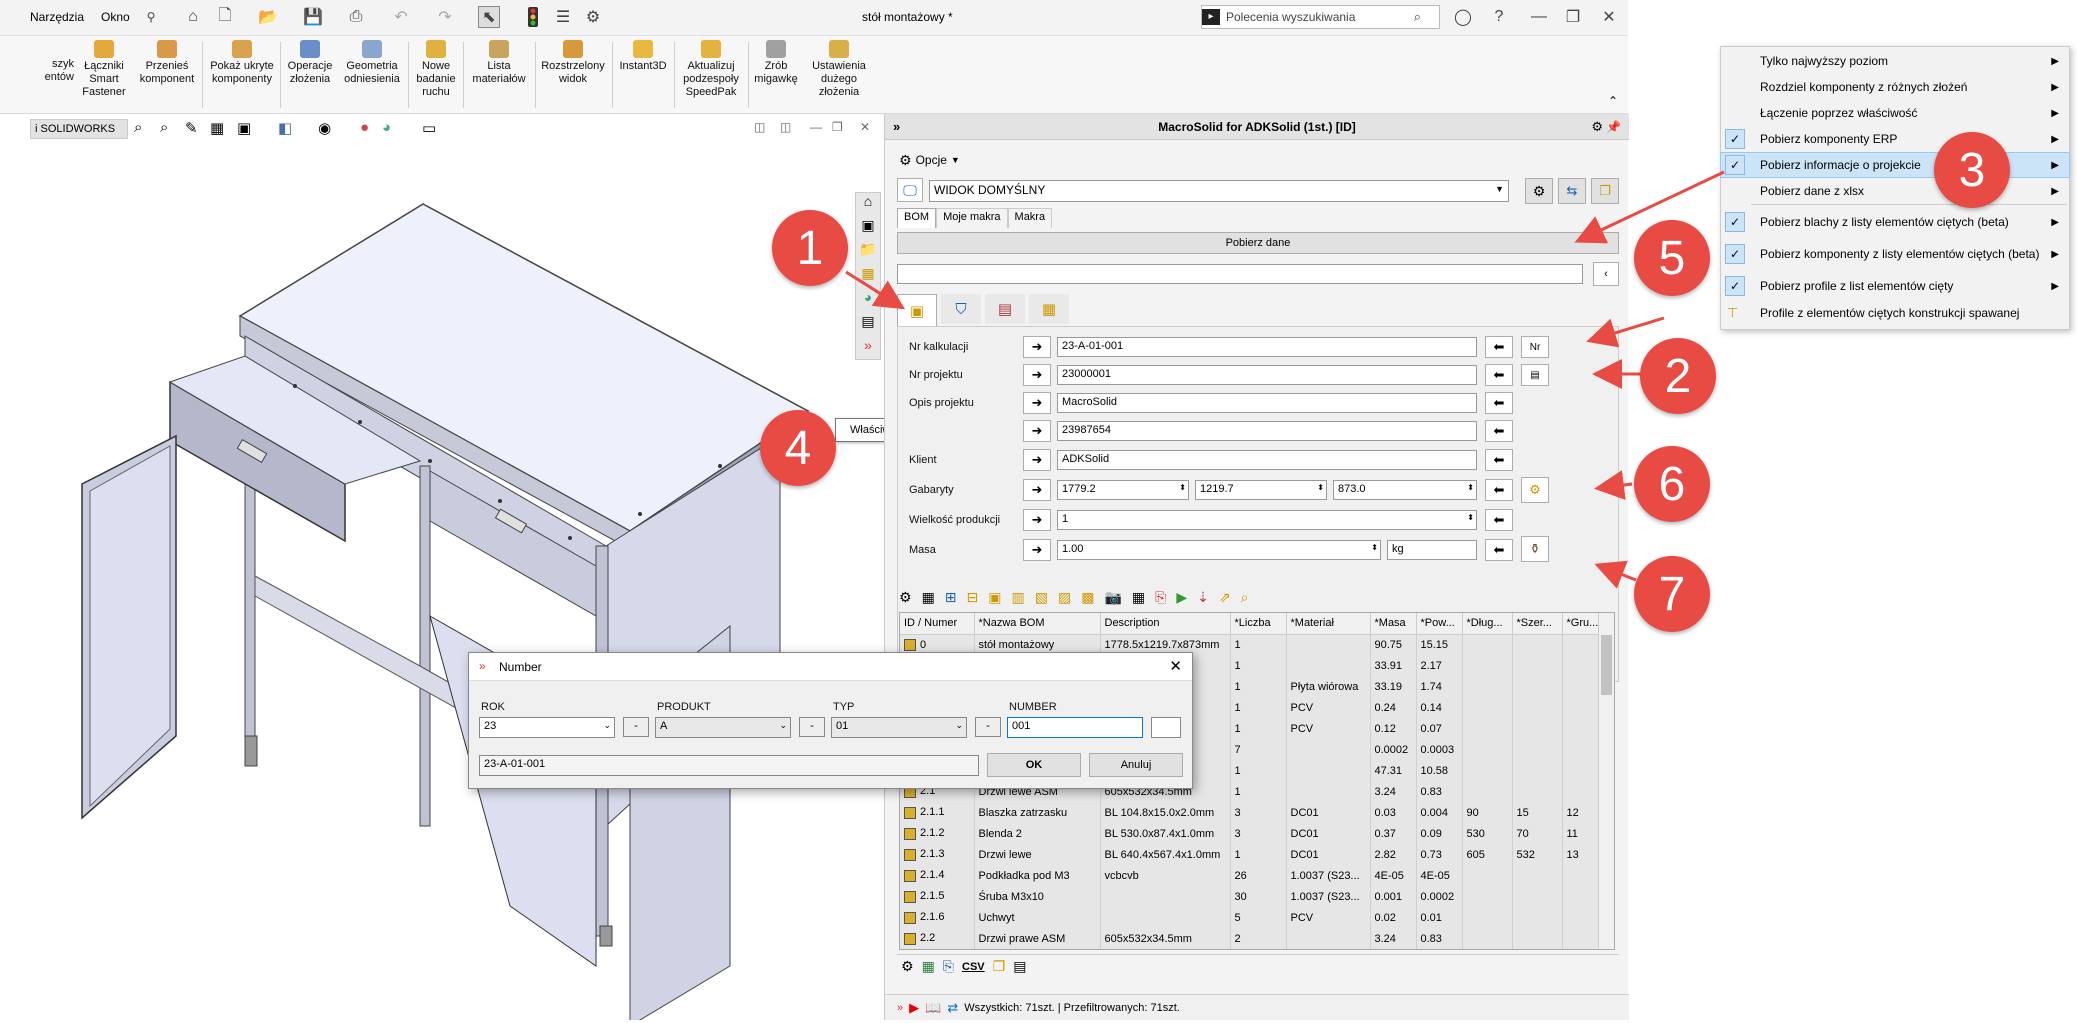 This screenshot has height=1023, width=2077. What do you see at coordinates (324, 128) in the screenshot?
I see `hide-show-icon: ◉` at bounding box center [324, 128].